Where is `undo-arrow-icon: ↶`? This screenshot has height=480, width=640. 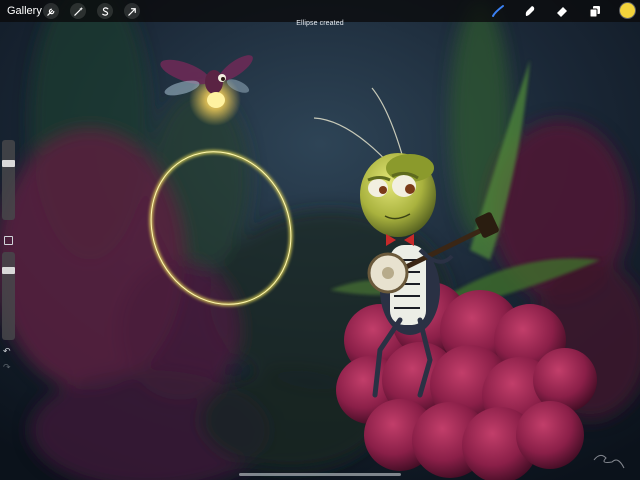 undo-arrow-icon: ↶ is located at coordinates (7, 351).